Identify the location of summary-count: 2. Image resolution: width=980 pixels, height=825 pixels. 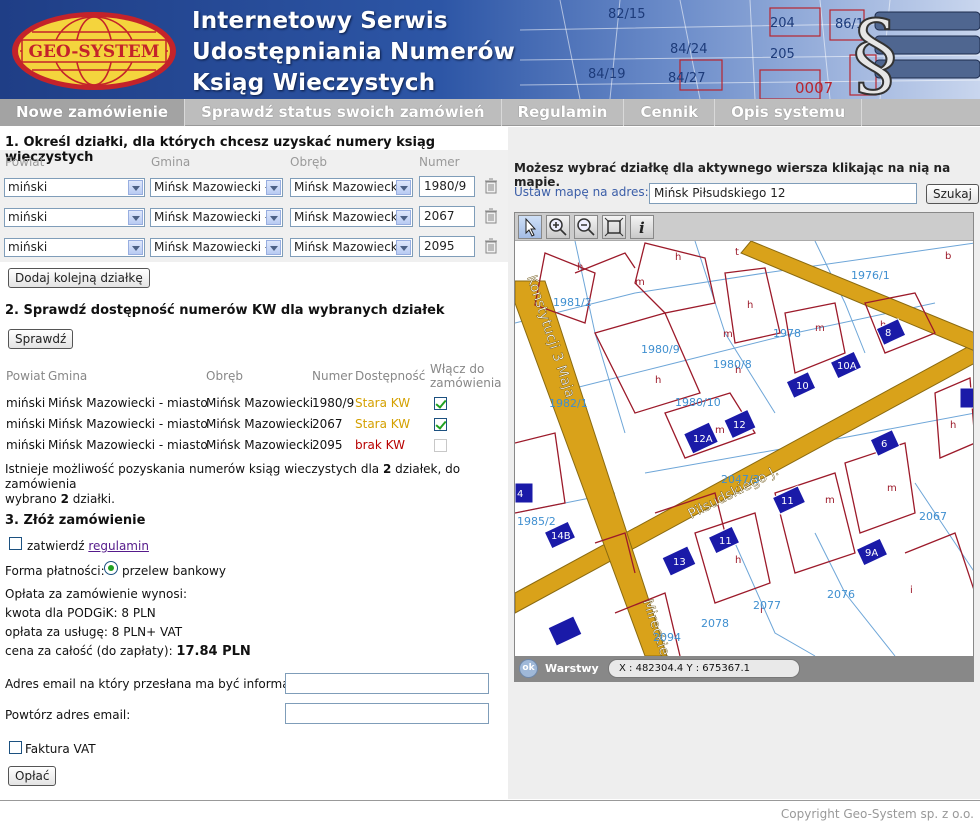
(64, 499).